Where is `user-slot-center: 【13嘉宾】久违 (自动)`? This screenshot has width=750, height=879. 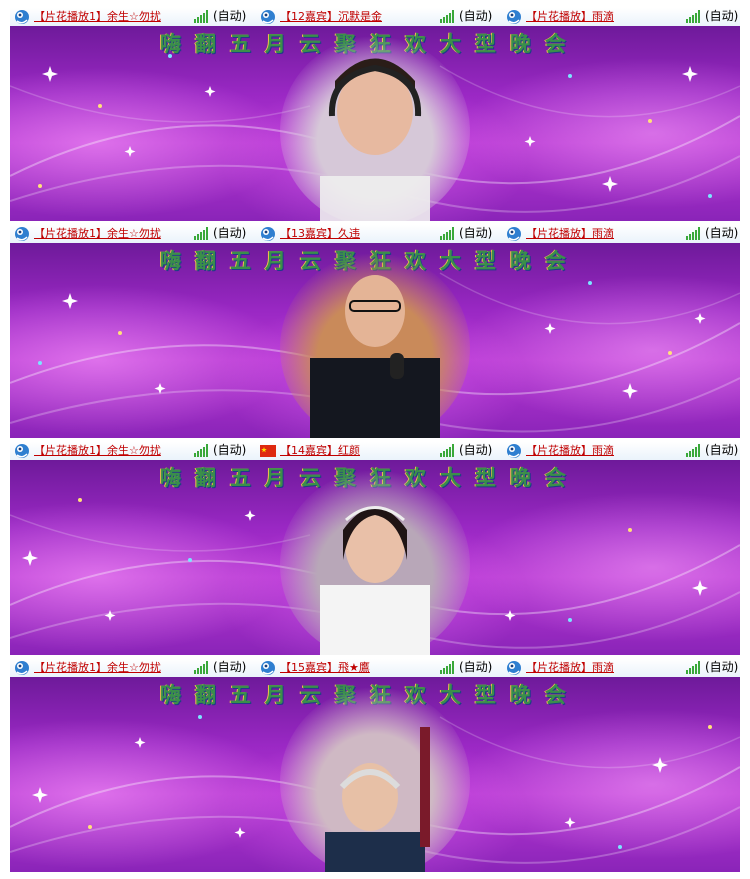
user-slot-center: 【13嘉宾】久违 (自动) is located at coordinates (377, 234).